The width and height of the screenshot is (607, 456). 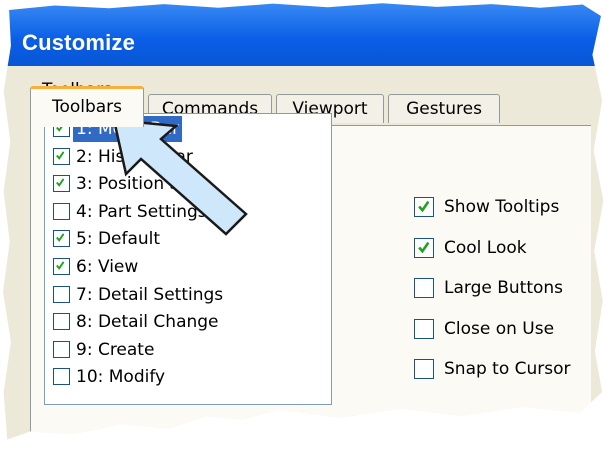 What do you see at coordinates (424, 328) in the screenshot?
I see `close-on-use-checkbox` at bounding box center [424, 328].